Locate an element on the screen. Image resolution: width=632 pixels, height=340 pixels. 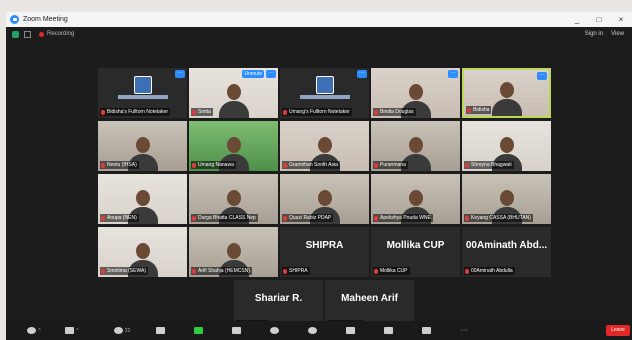
title-bar: Zoom Meeting _ □ × is located at coordinates (319, 19).